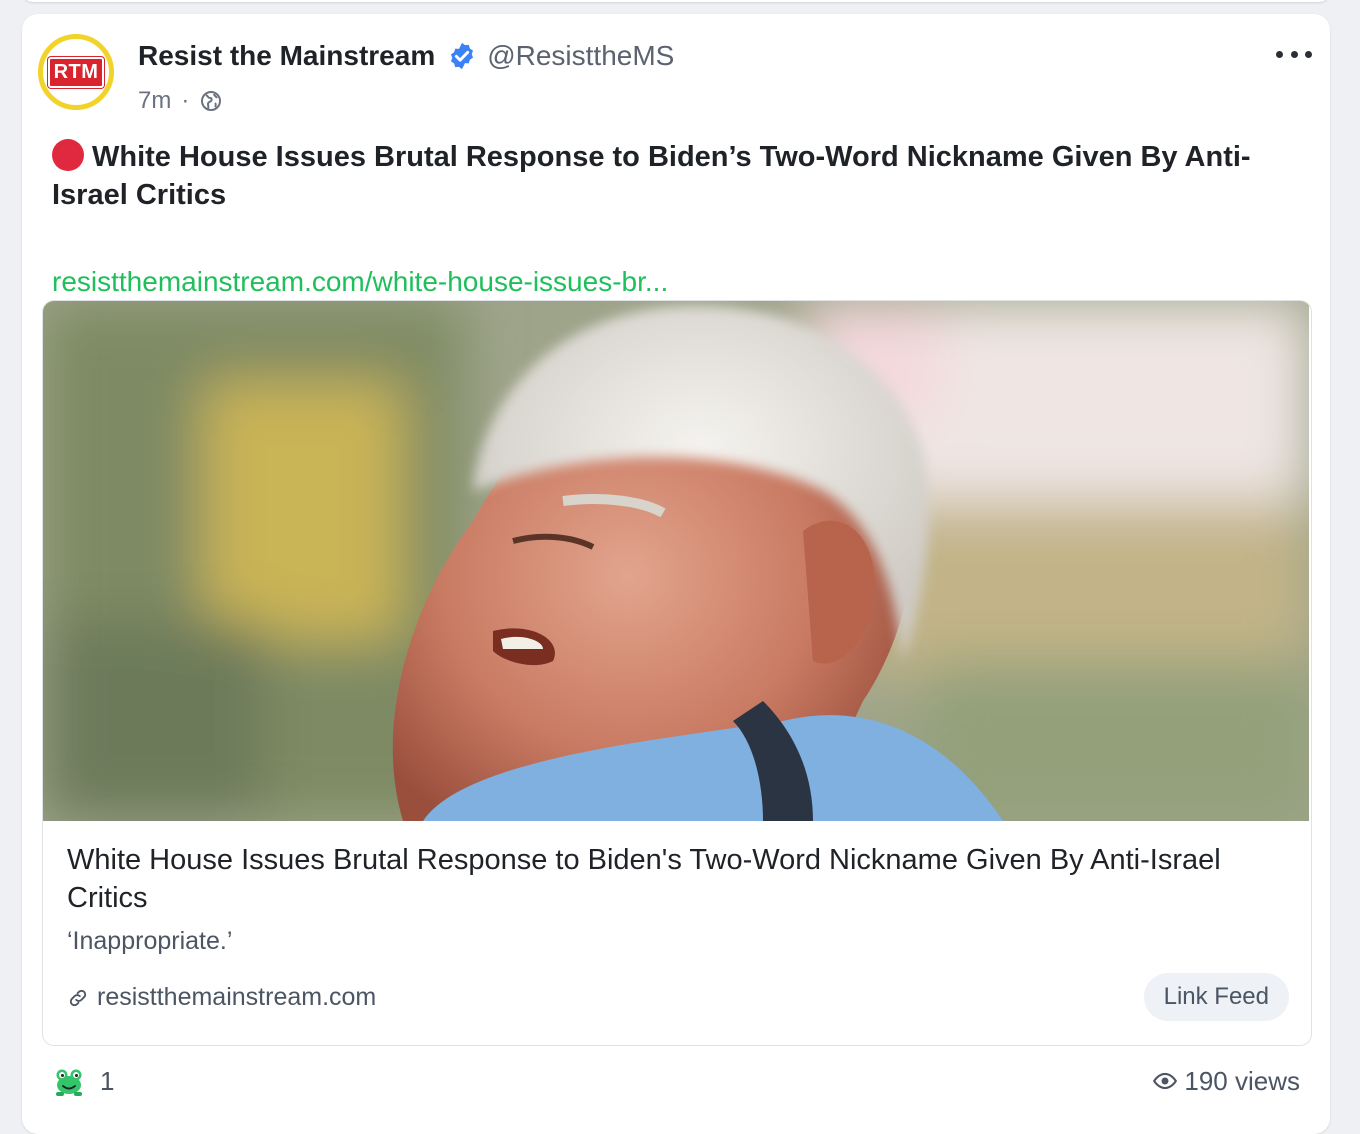 The height and width of the screenshot is (1134, 1360). I want to click on globe-icon, so click(211, 101).